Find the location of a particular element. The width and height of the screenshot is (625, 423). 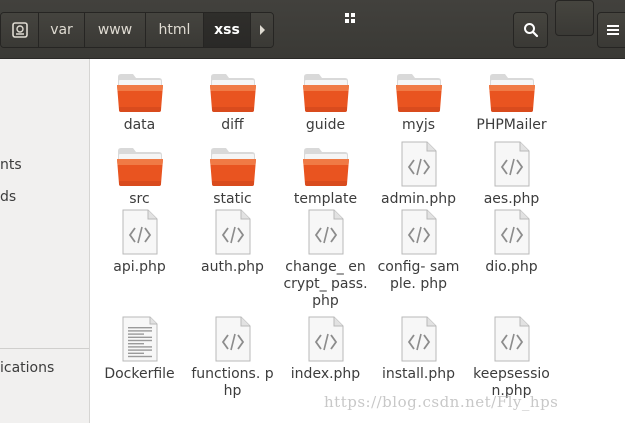

search-button is located at coordinates (530, 30).